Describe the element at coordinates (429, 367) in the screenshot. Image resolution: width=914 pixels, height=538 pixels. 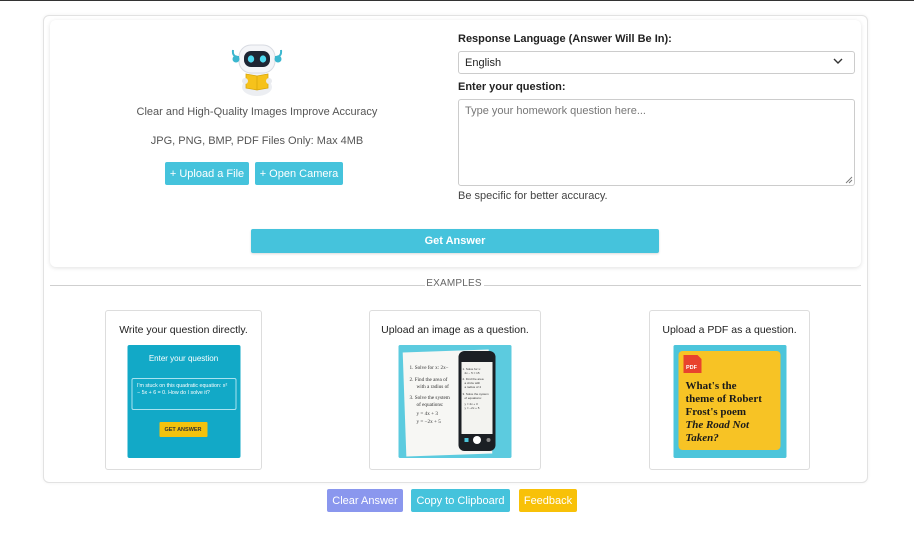
I see `paper-line: 1. Solve for x: 2x−` at that location.